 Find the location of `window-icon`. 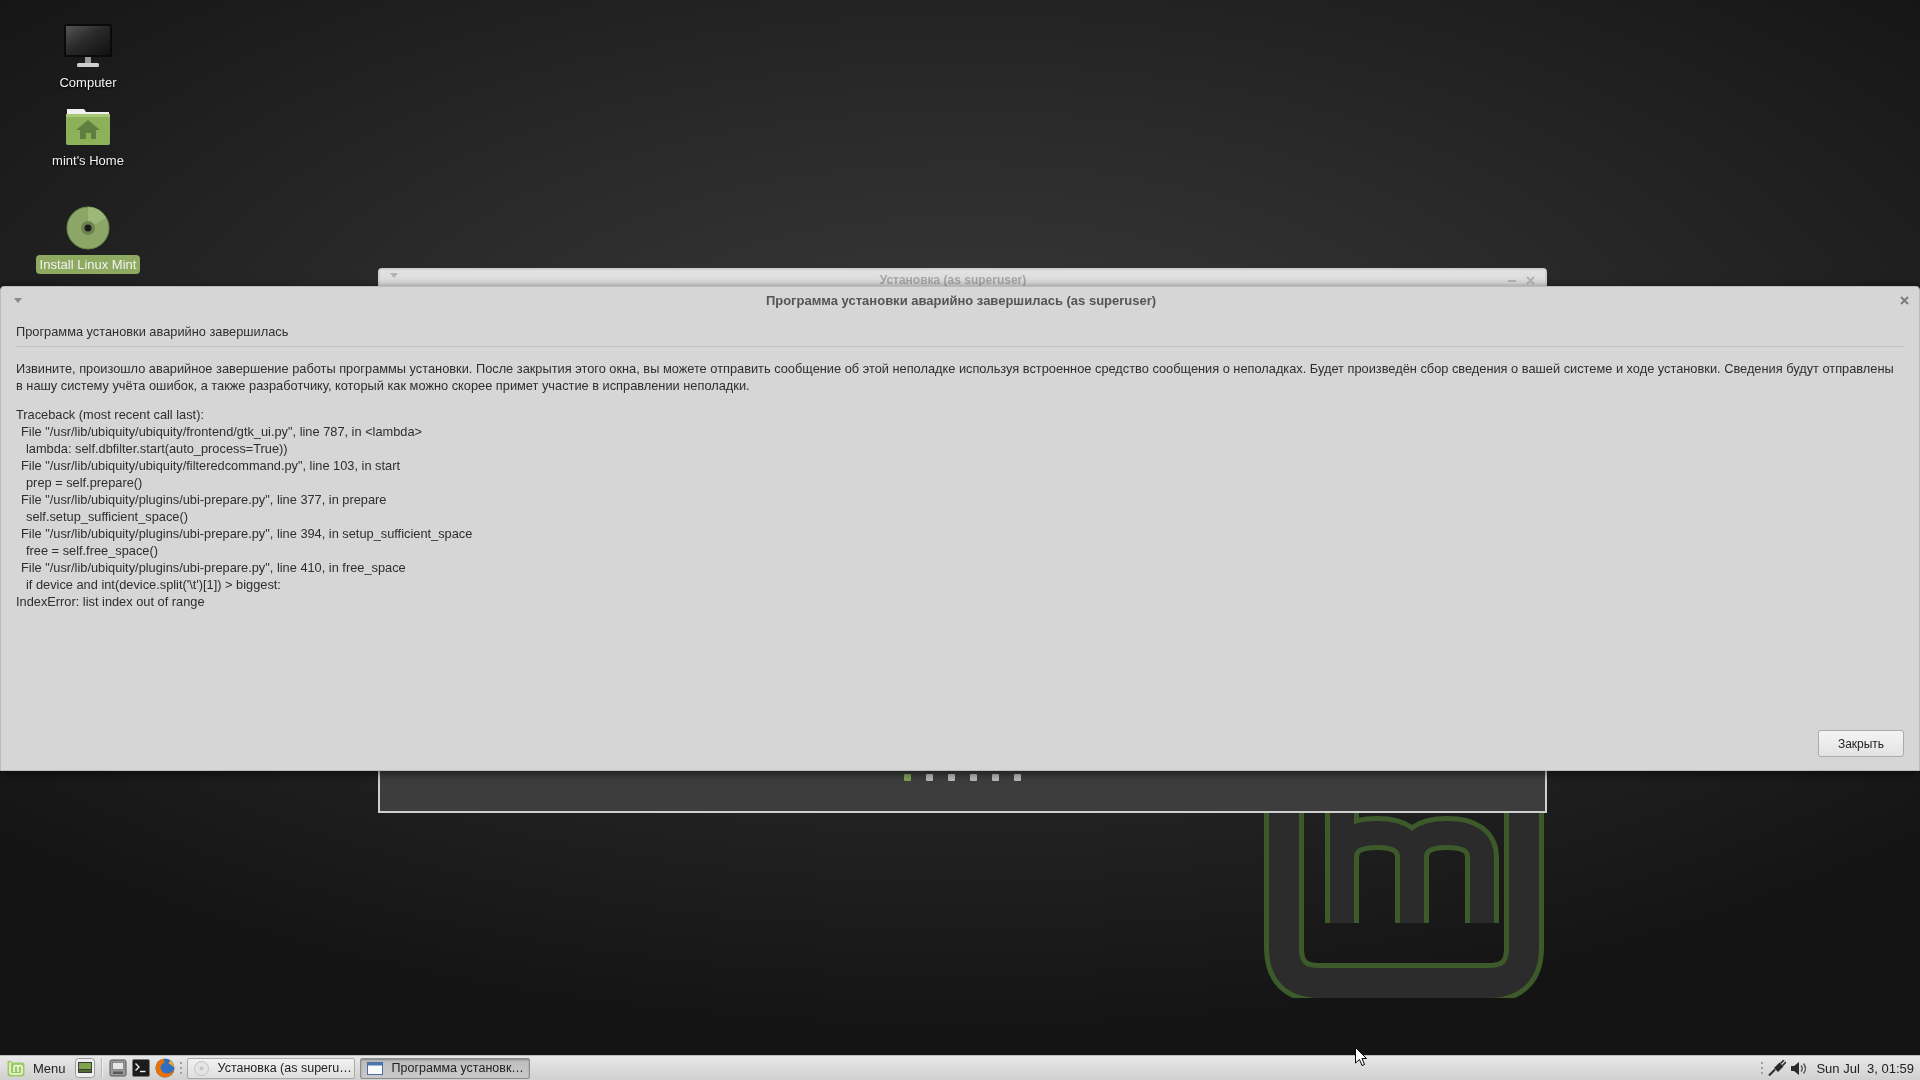

window-icon is located at coordinates (374, 1068).